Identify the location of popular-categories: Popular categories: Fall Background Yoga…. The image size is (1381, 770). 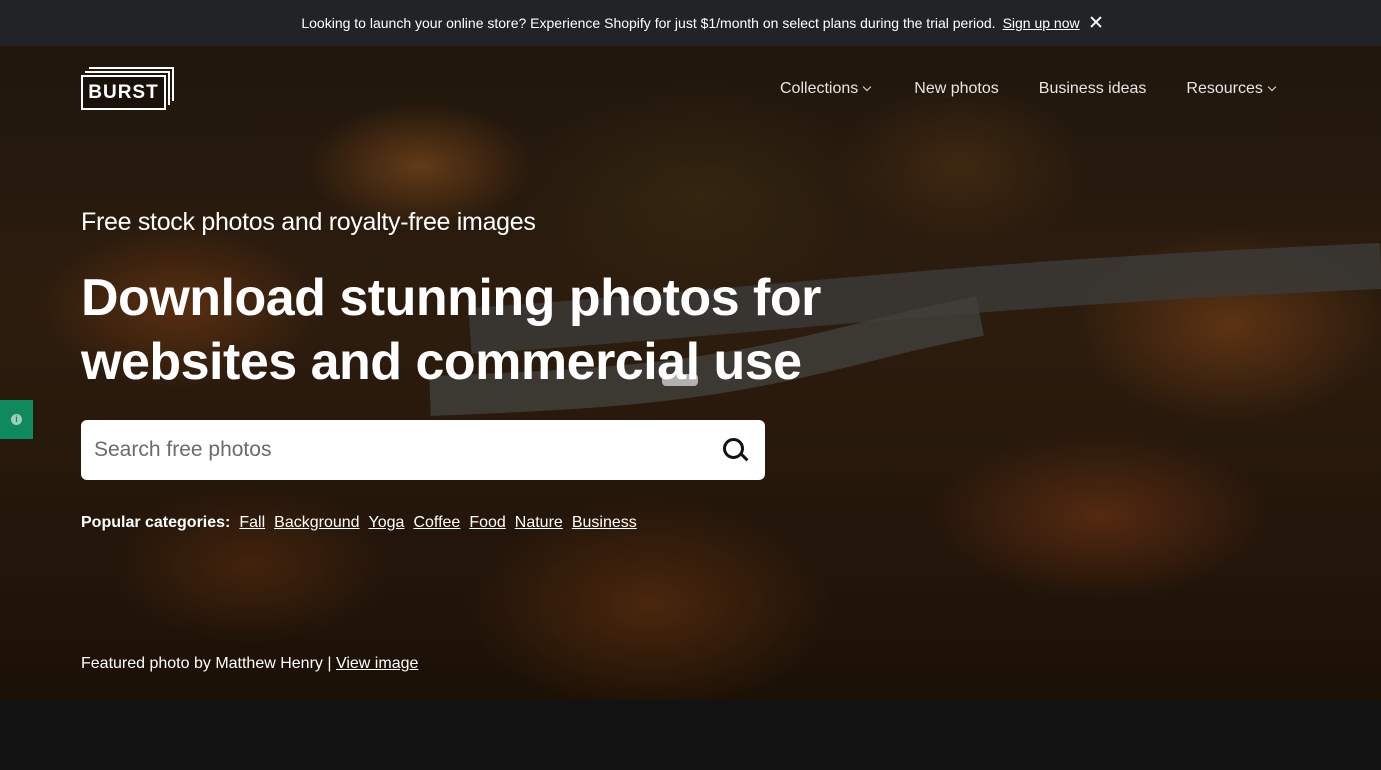
(363, 523).